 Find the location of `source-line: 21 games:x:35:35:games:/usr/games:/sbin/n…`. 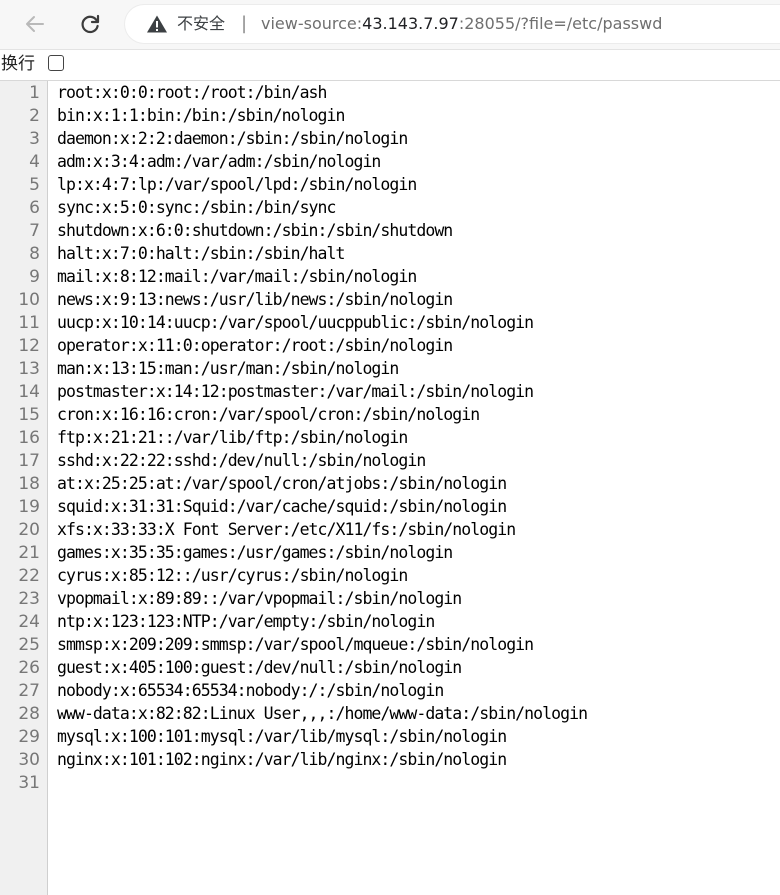

source-line: 21 games:x:35:35:games:/usr/games:/sbin/n… is located at coordinates (390, 552).